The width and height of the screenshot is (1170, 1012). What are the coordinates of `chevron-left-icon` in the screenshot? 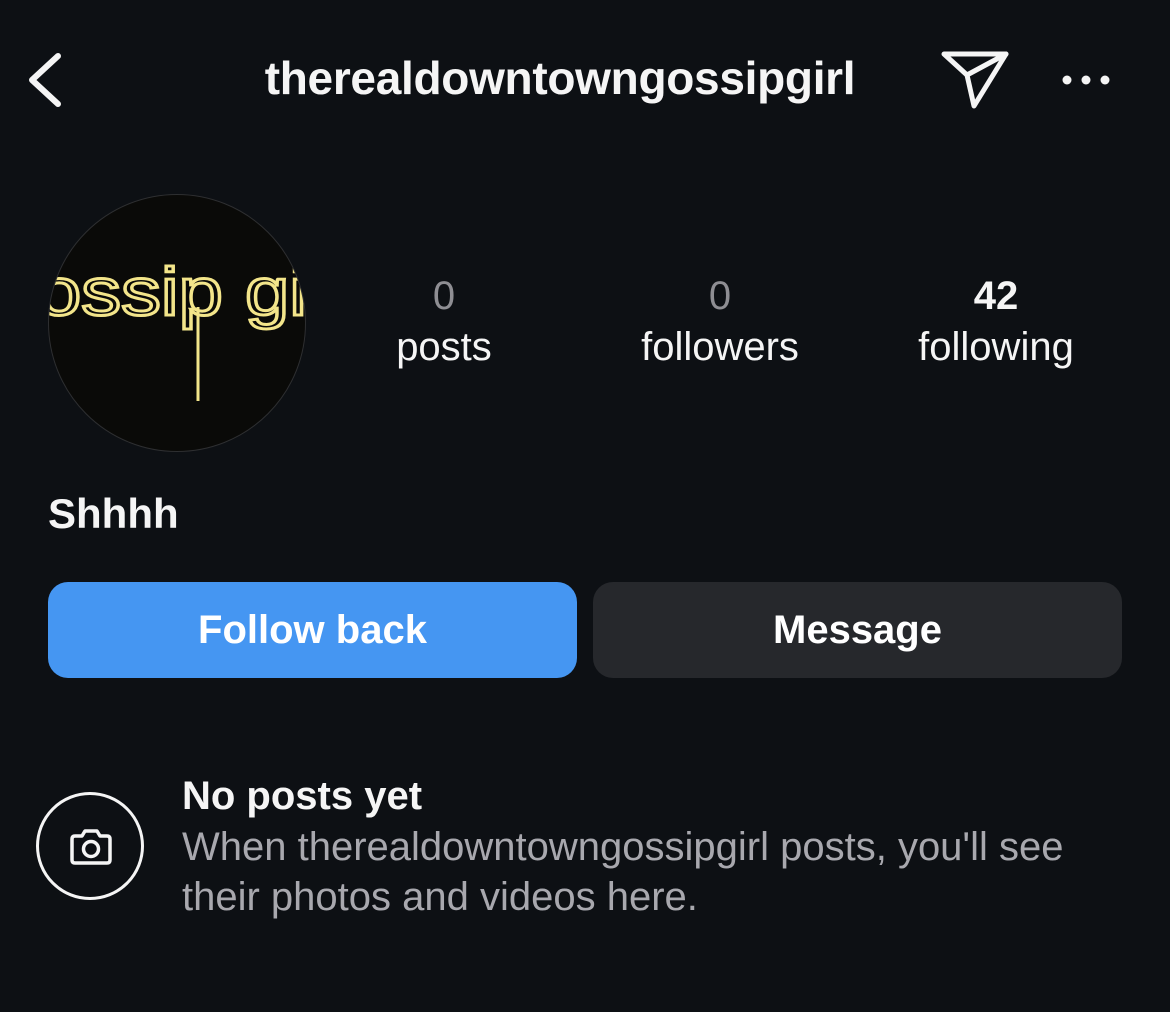 It's located at (45, 80).